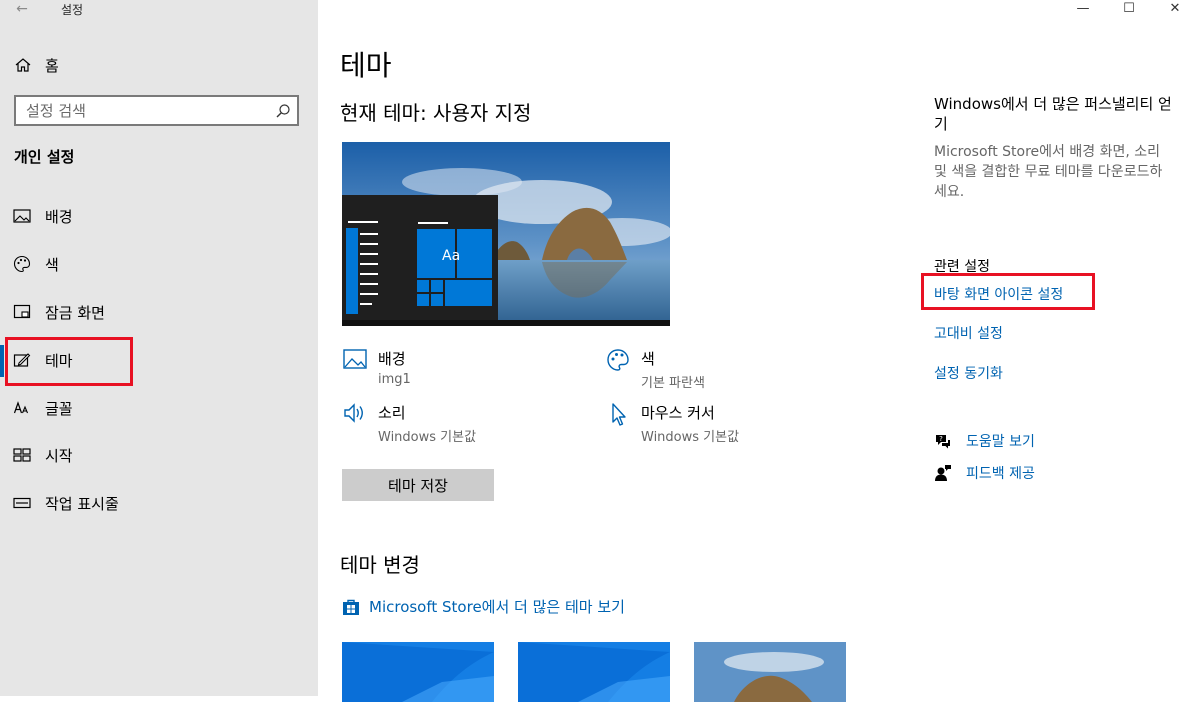 This screenshot has width=1190, height=702. I want to click on app-title: 설정, so click(72, 10).